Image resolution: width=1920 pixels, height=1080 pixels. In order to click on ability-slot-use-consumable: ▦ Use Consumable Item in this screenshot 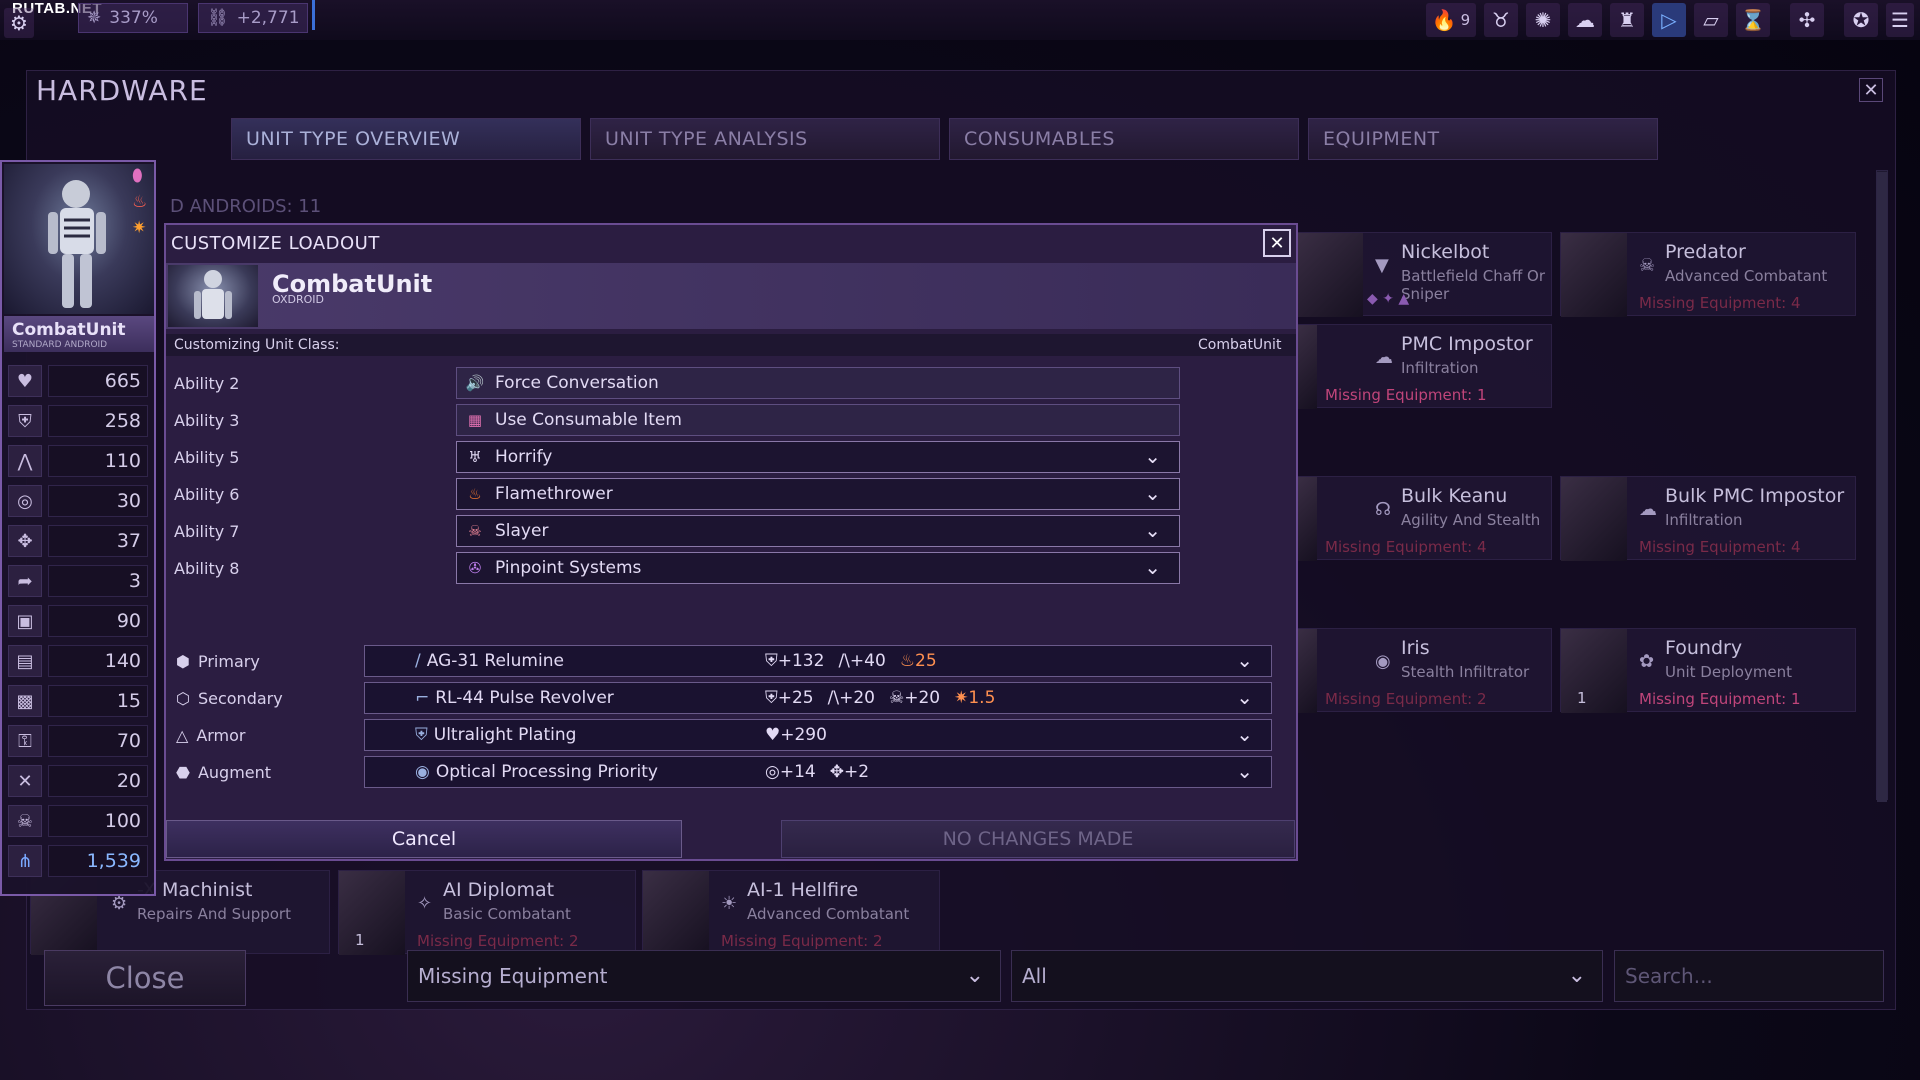, I will do `click(818, 420)`.